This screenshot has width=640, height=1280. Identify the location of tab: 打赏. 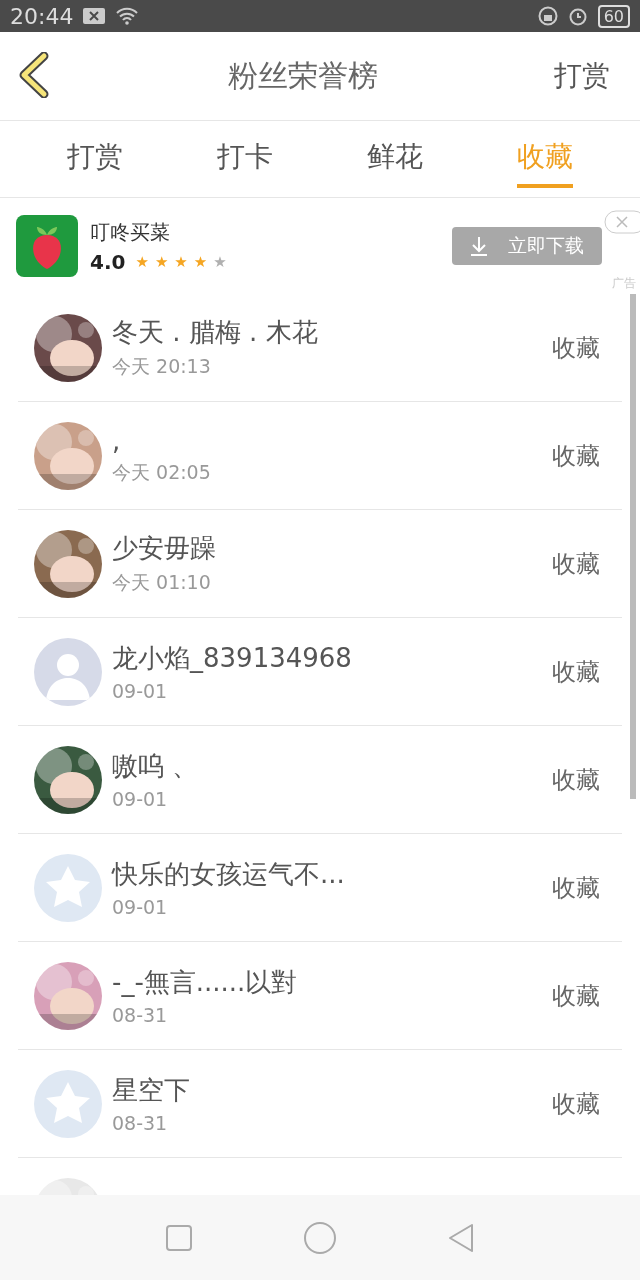
(95, 159).